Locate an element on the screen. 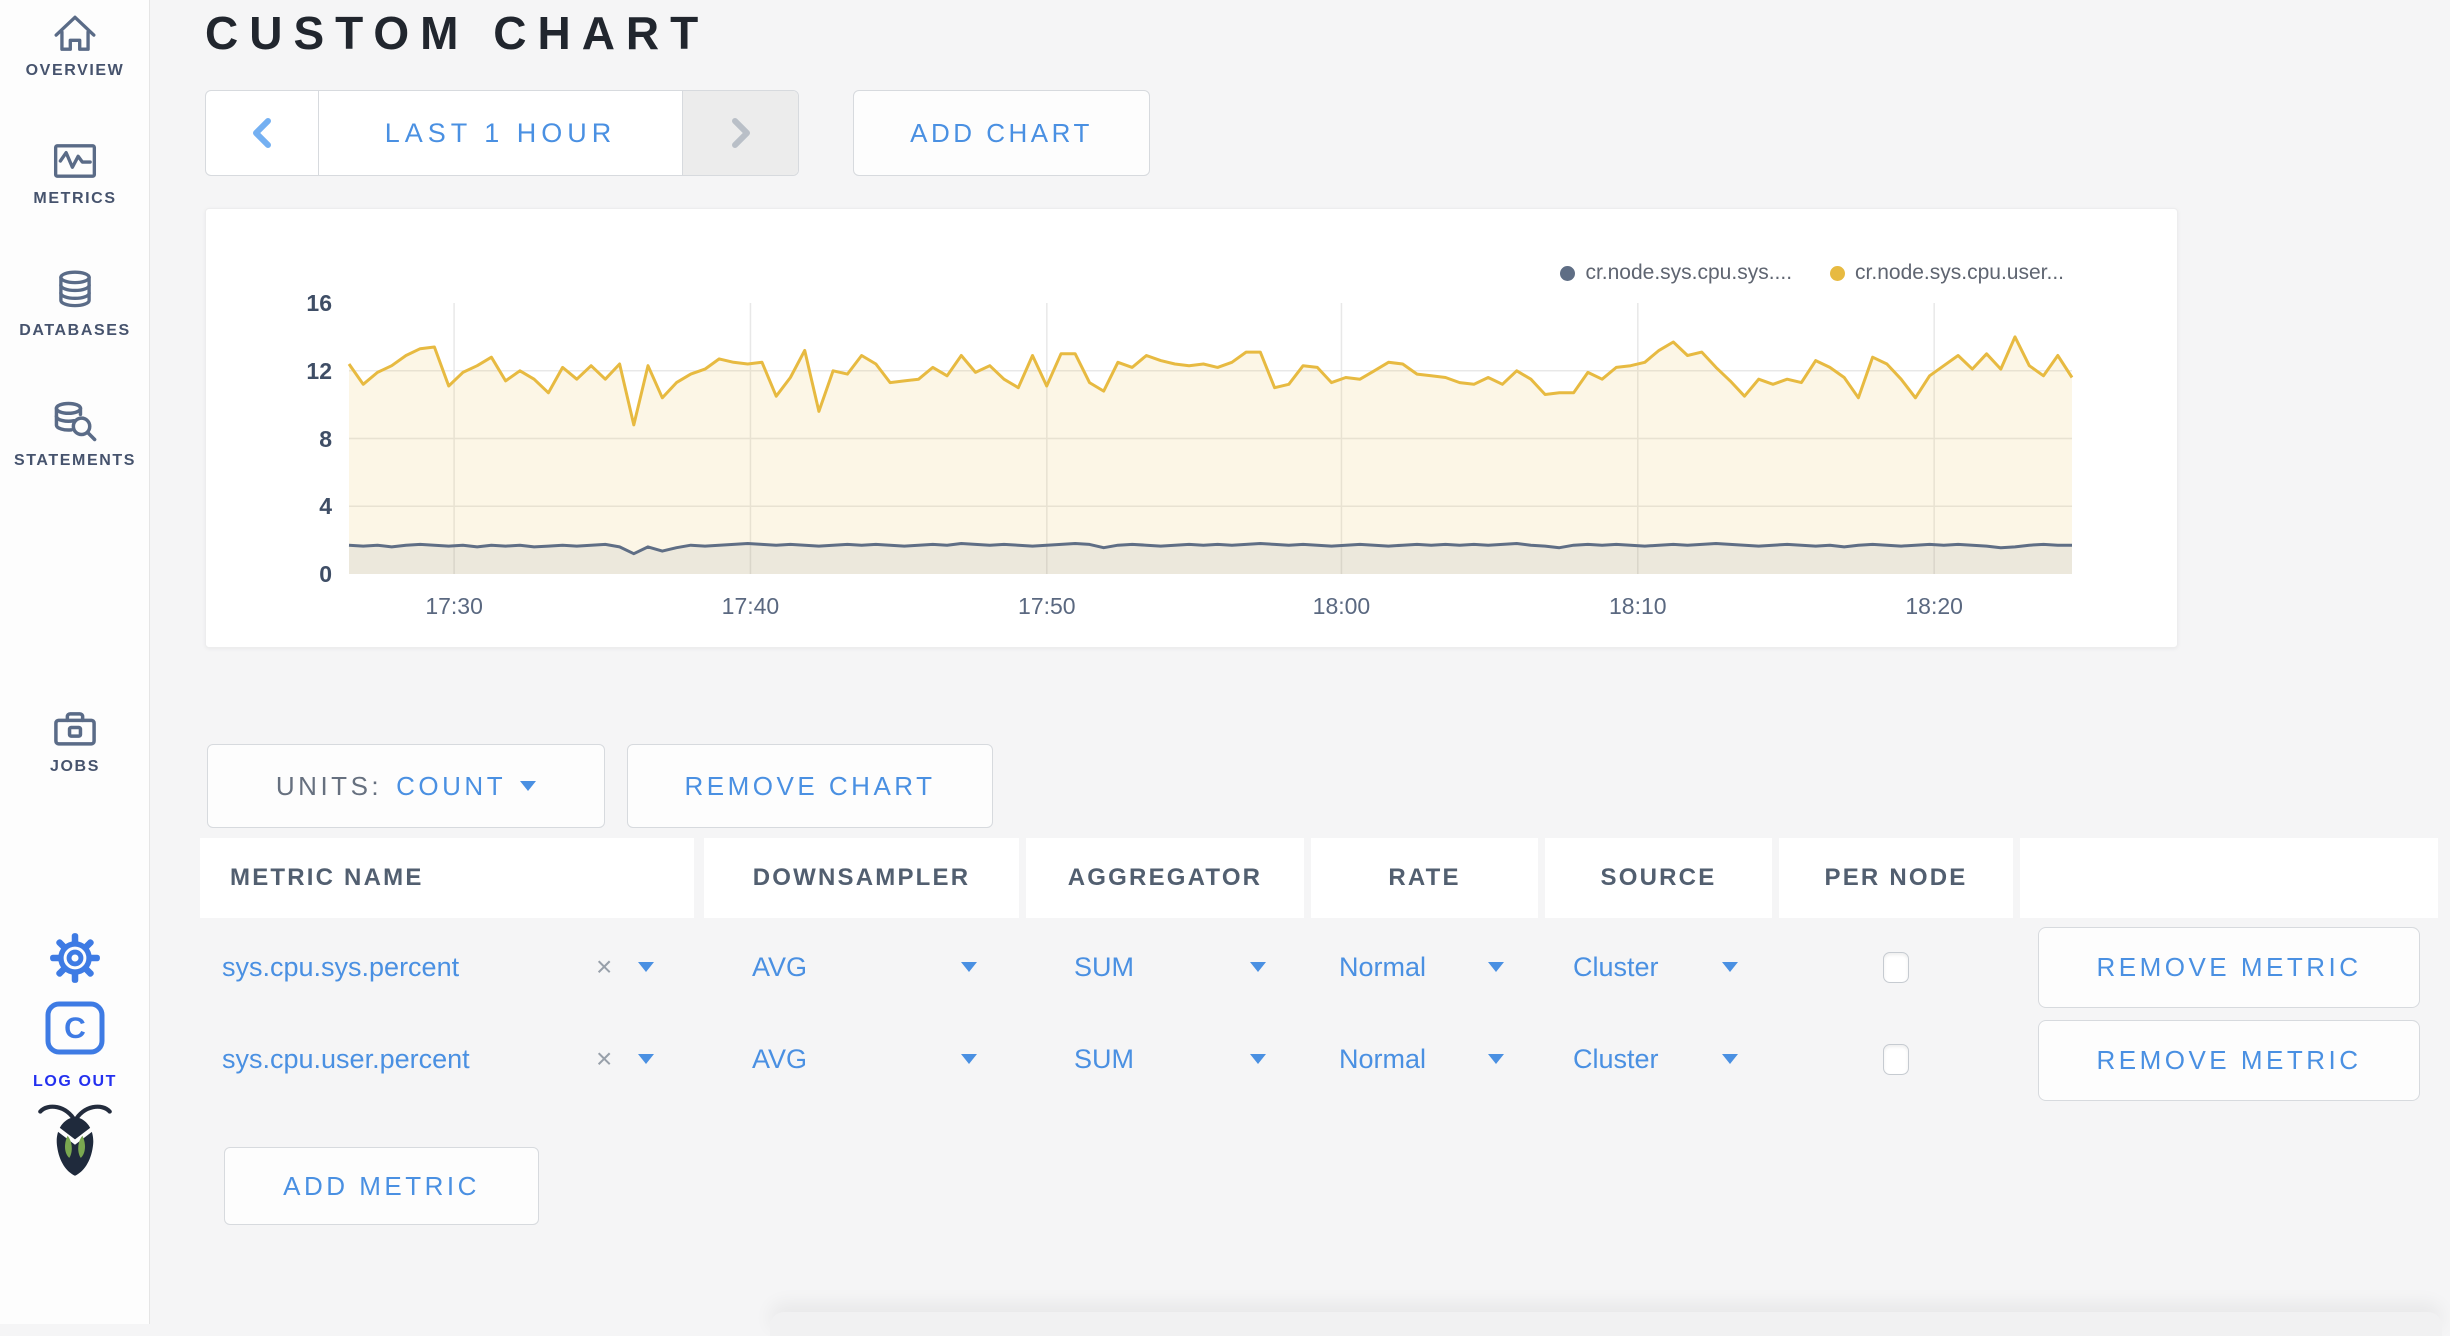 This screenshot has height=1336, width=2450. gear-icon is located at coordinates (75, 958).